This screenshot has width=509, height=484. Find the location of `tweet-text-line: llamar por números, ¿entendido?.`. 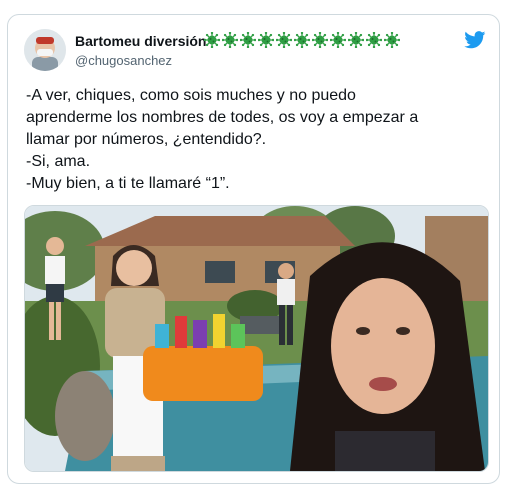

tweet-text-line: llamar por números, ¿entendido?. is located at coordinates (146, 139).